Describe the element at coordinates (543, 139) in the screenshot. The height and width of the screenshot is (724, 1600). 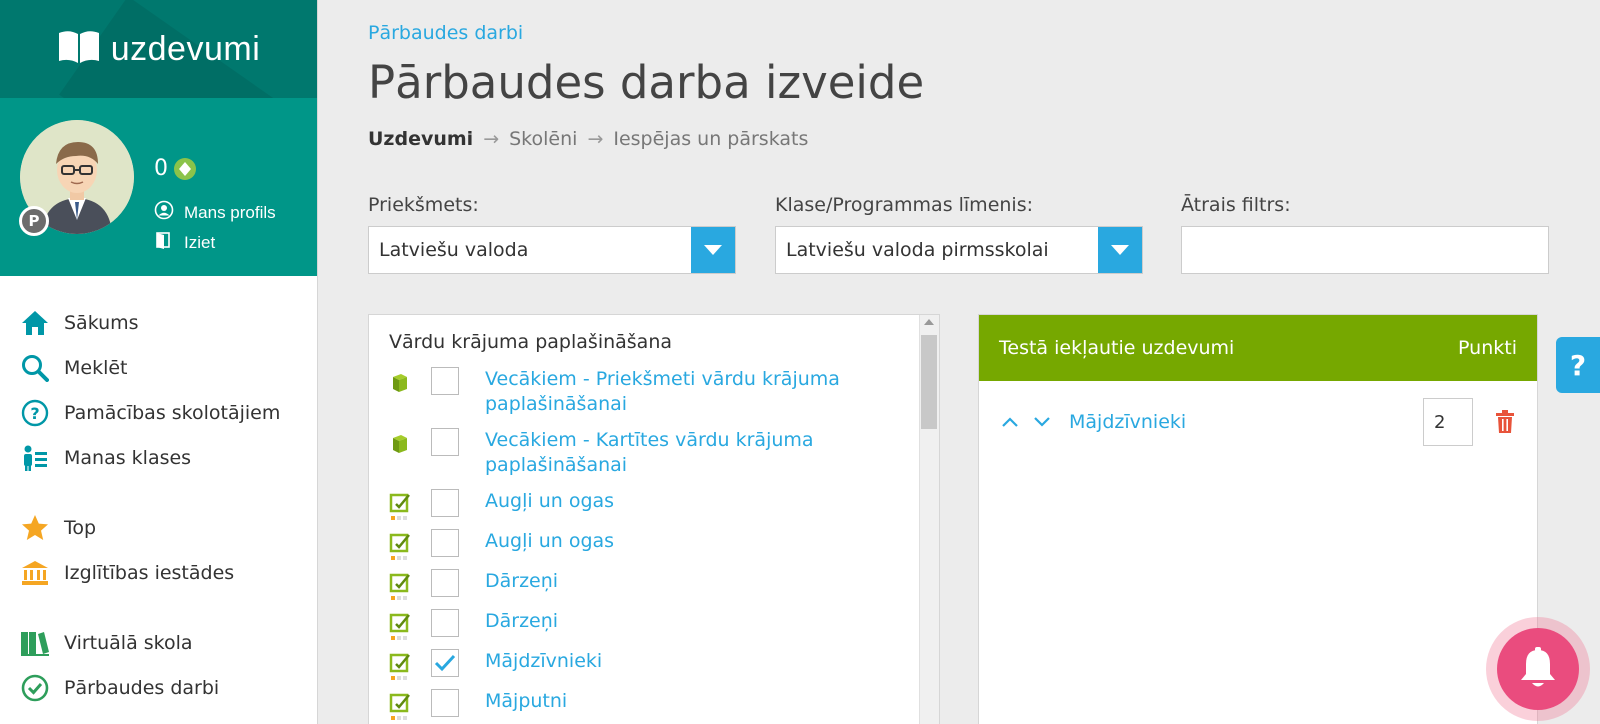
I see `step-students: Skolēni` at that location.